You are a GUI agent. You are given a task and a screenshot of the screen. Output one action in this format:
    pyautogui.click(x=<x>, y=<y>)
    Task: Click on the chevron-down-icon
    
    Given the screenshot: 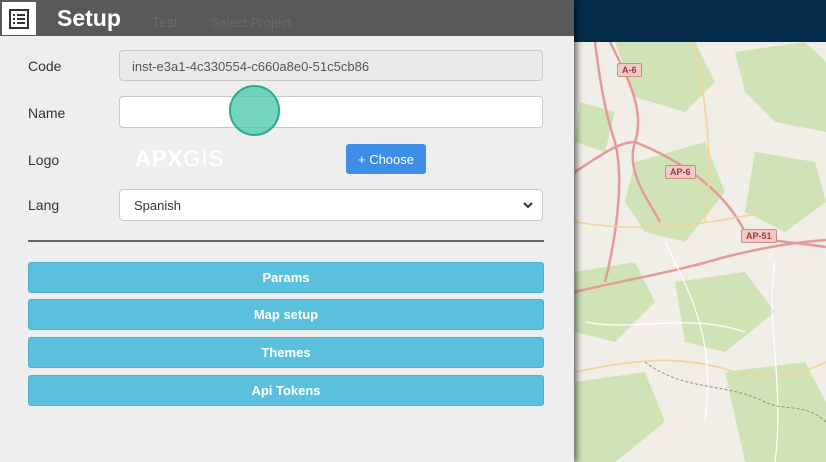 What is the action you would take?
    pyautogui.click(x=528, y=205)
    